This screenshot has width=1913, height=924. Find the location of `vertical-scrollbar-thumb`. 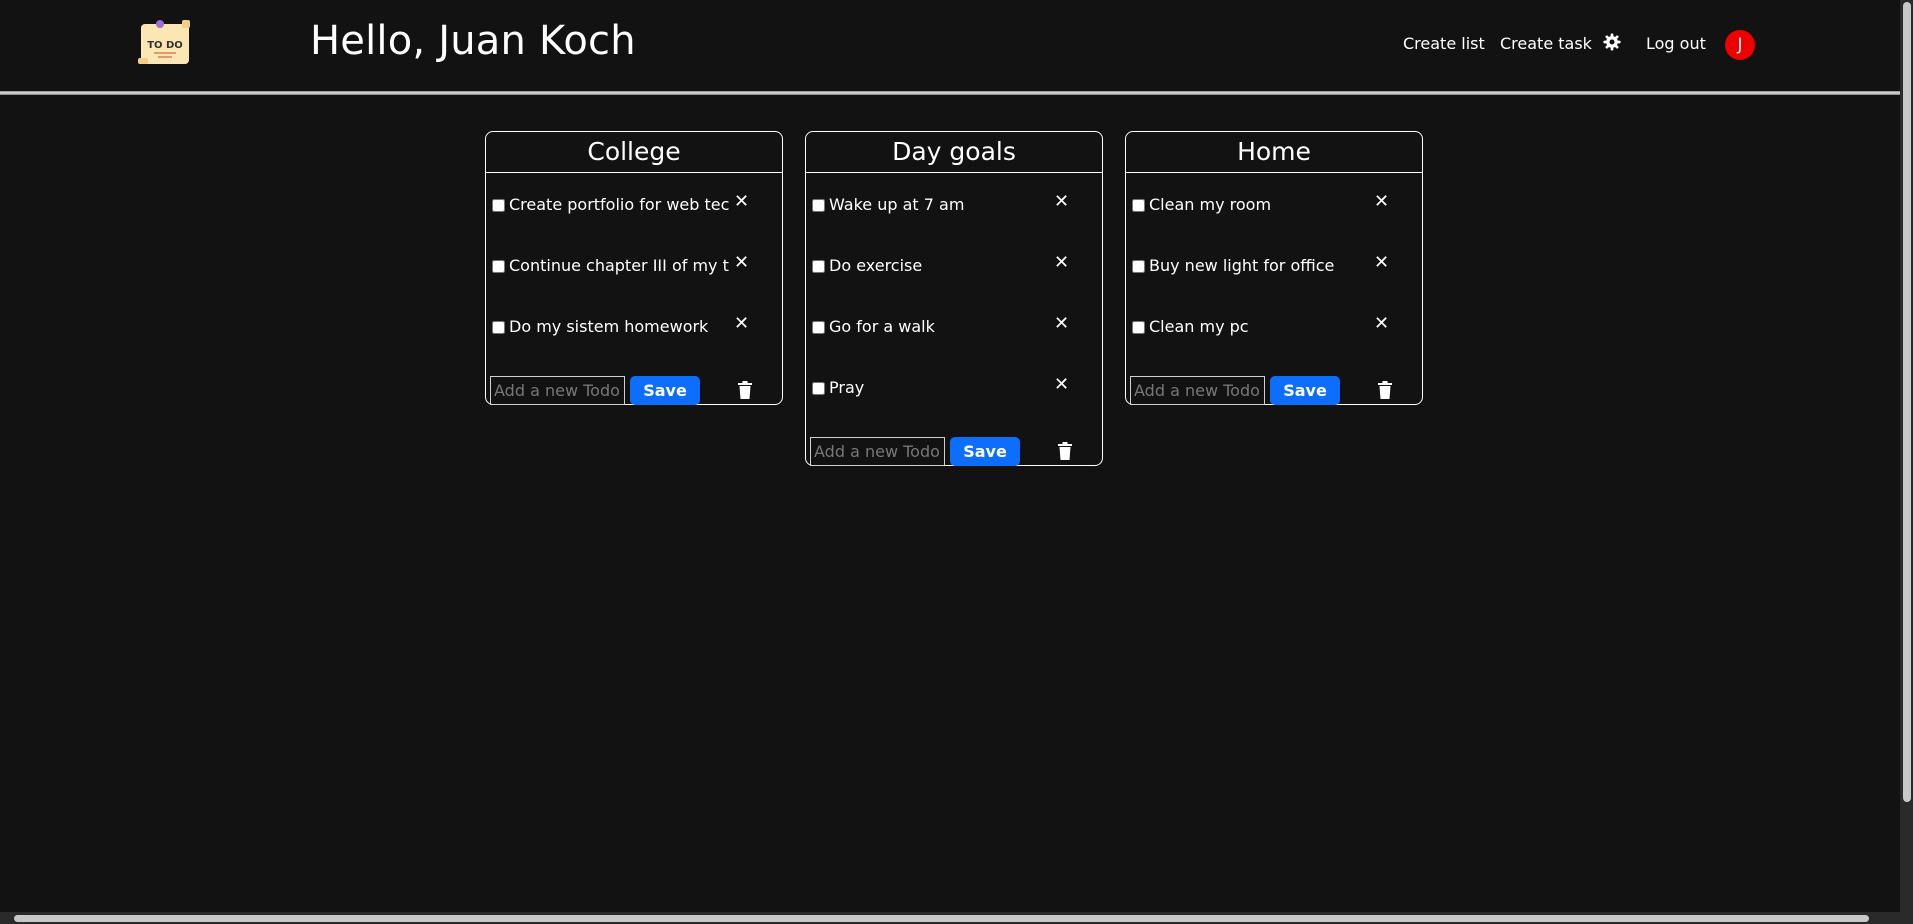

vertical-scrollbar-thumb is located at coordinates (1907, 402).